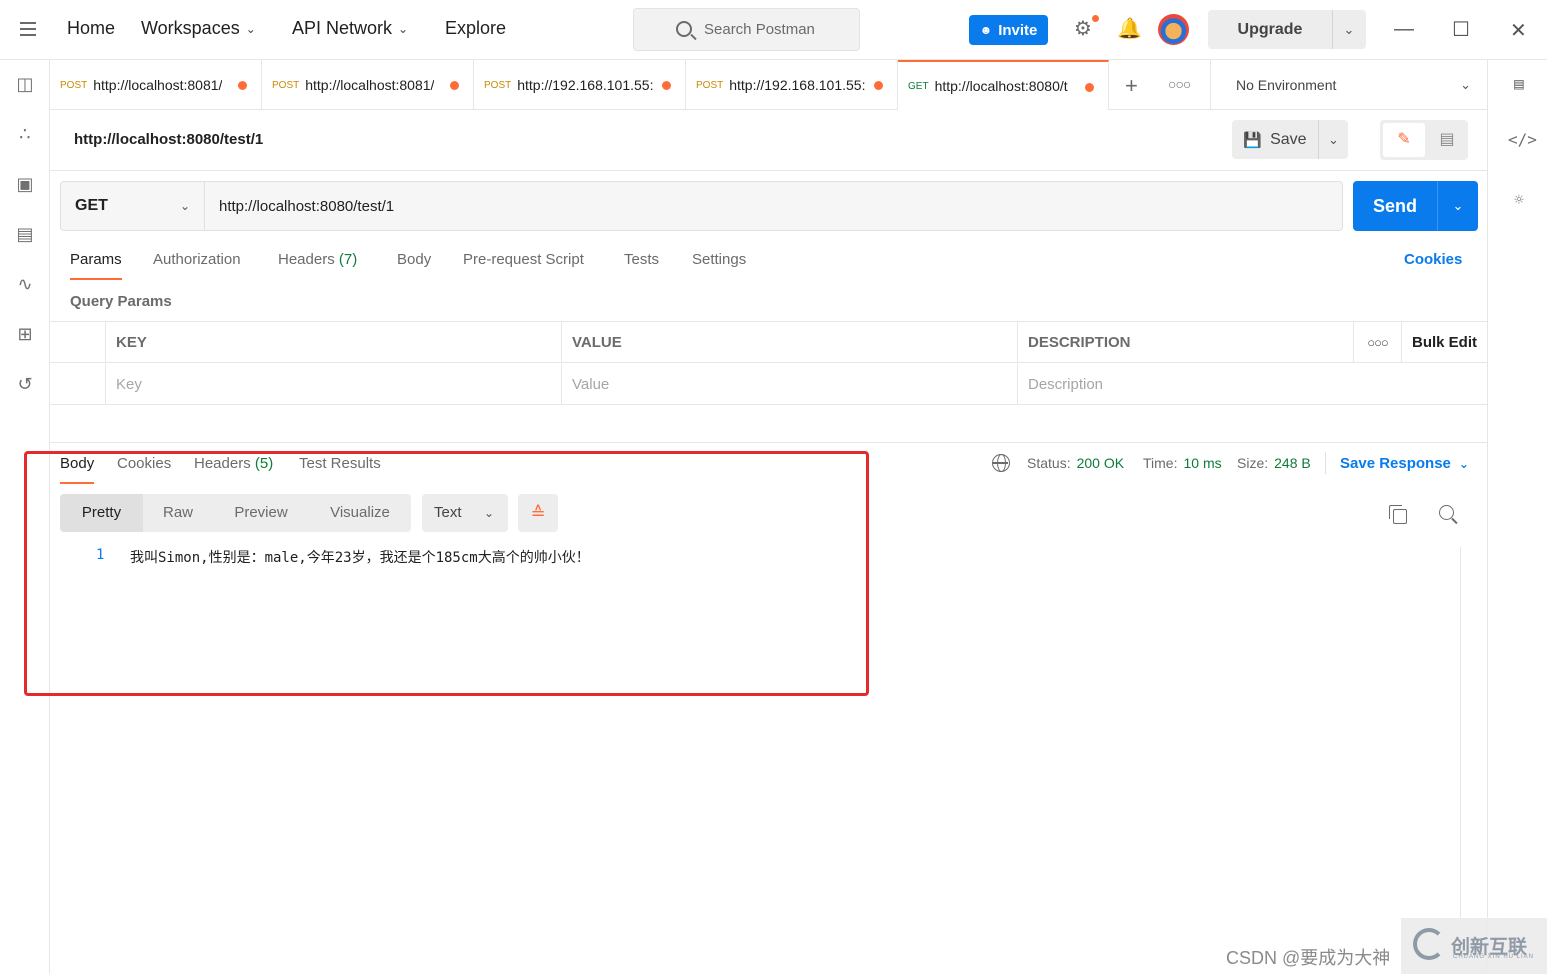 Image resolution: width=1547 pixels, height=974 pixels. Describe the element at coordinates (25, 134) in the screenshot. I see `apis-icon: ∴` at that location.